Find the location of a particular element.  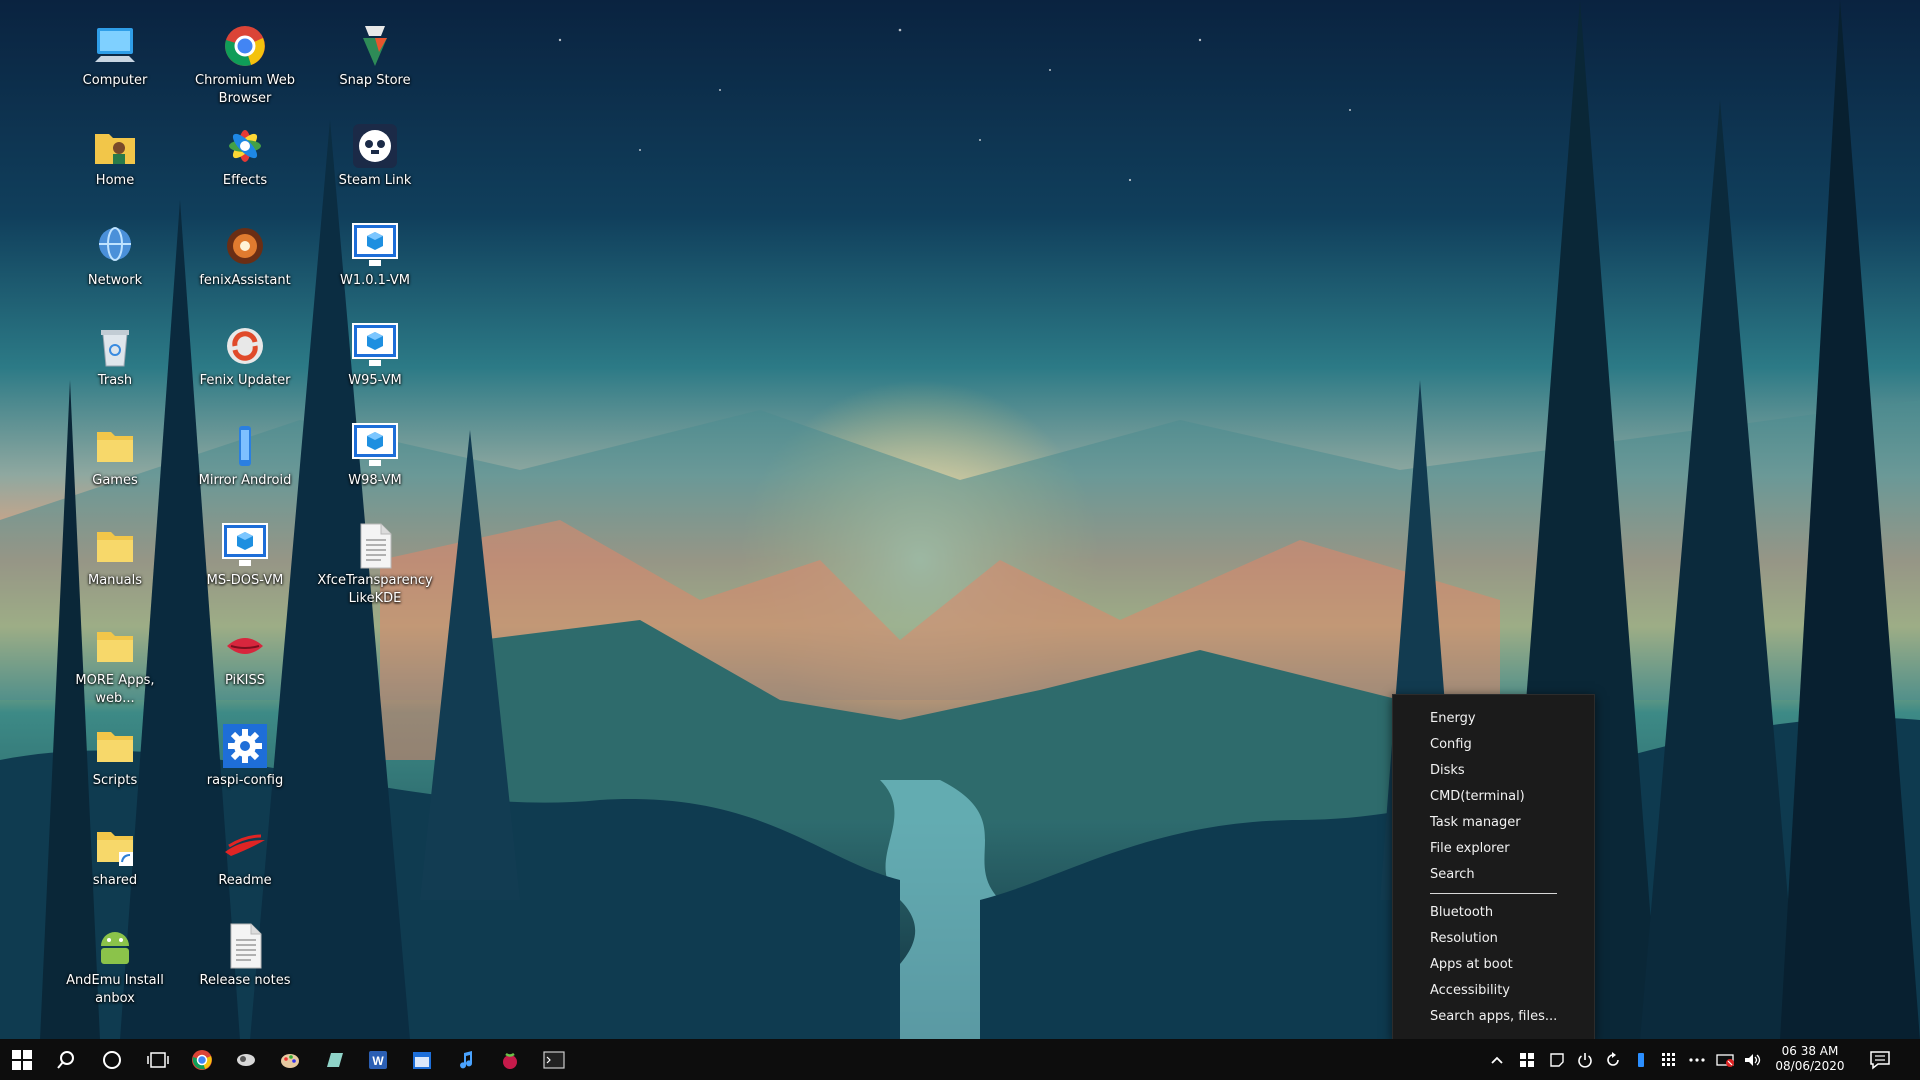

tray-refresh is located at coordinates (1613, 1059).